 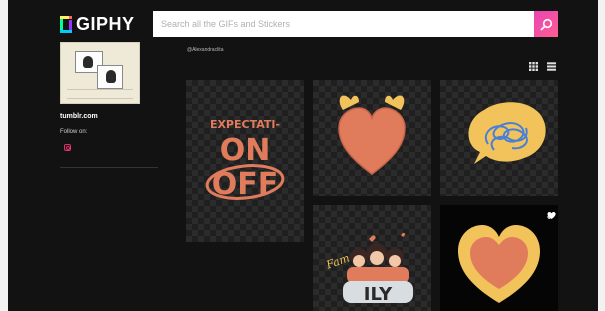 I want to click on search-icon, so click(x=546, y=24).